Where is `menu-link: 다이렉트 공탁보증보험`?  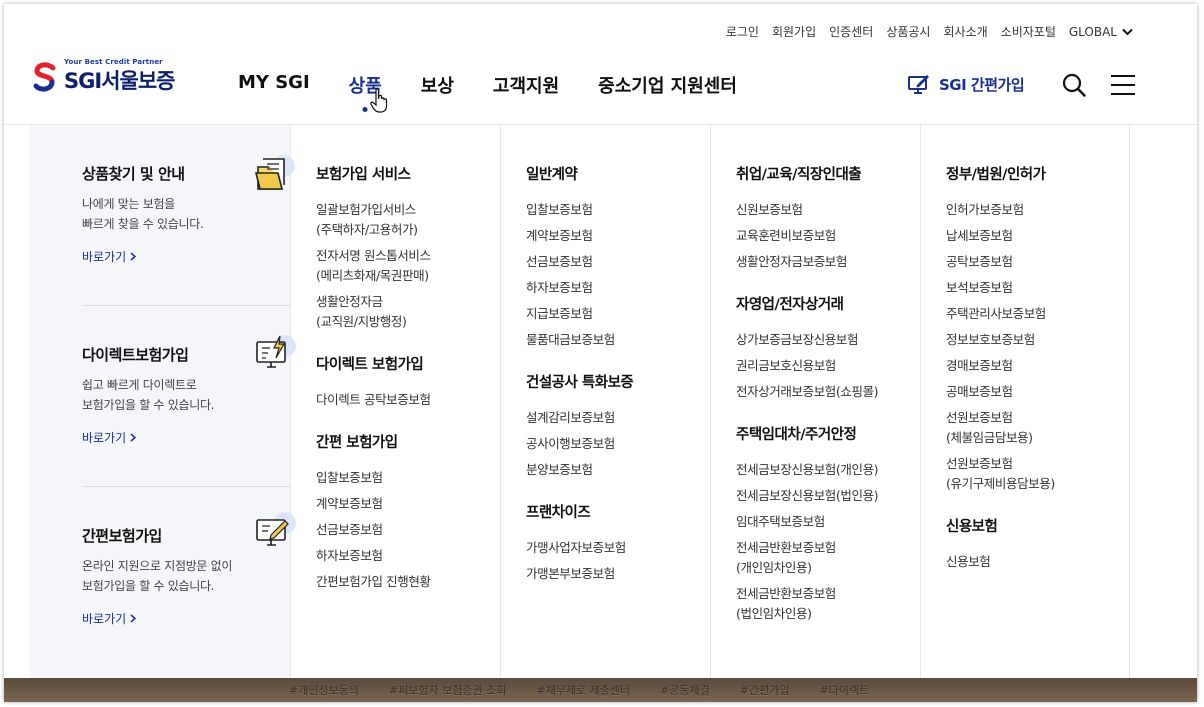 menu-link: 다이렉트 공탁보증보험 is located at coordinates (408, 400).